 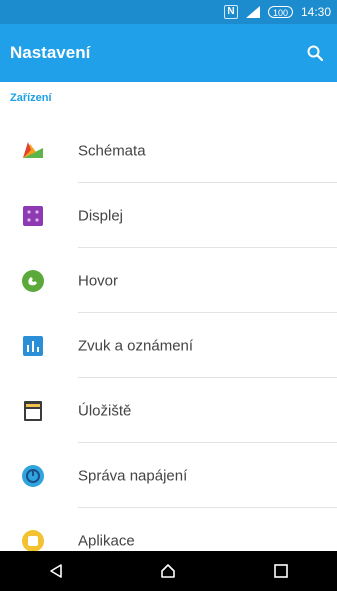 What do you see at coordinates (106, 540) in the screenshot?
I see `settings-item-label: Aplikace` at bounding box center [106, 540].